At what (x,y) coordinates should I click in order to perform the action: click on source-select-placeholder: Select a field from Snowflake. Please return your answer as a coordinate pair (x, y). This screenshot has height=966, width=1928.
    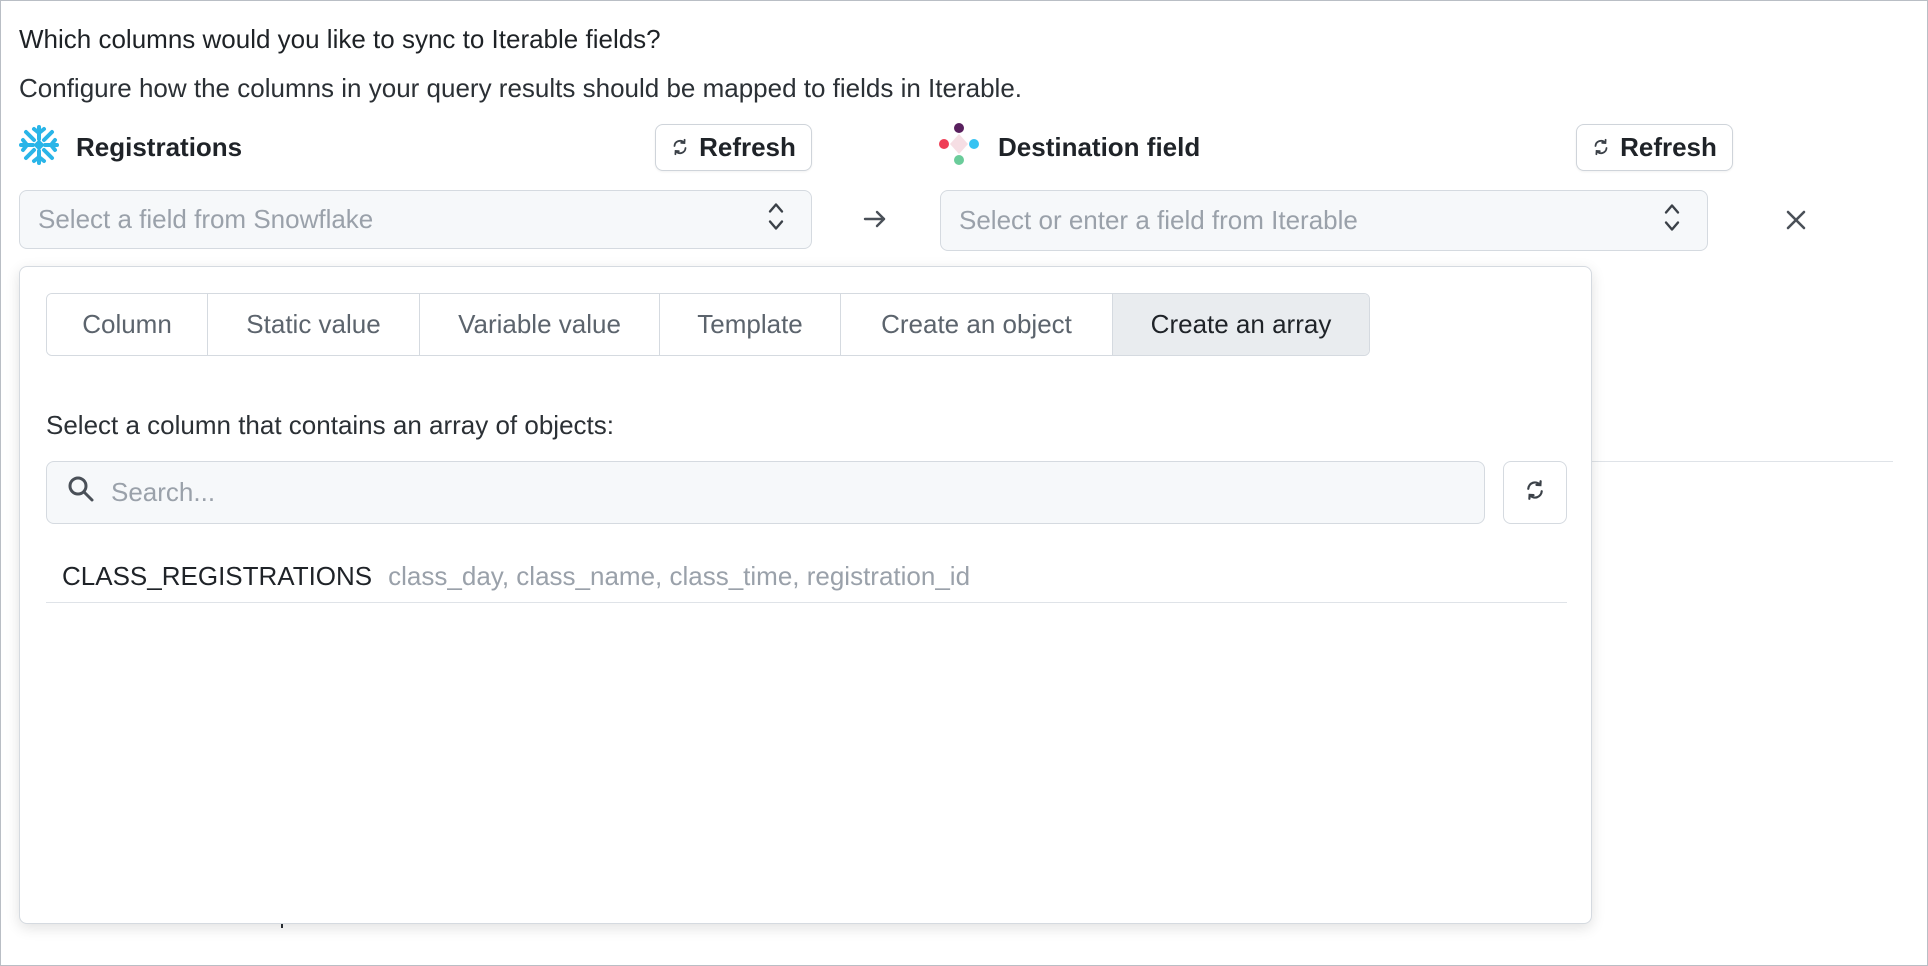
    Looking at the image, I should click on (206, 219).